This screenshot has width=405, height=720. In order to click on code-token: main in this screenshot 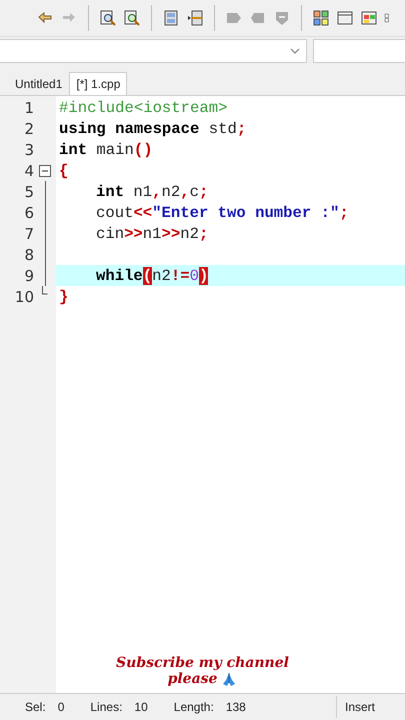, I will do `click(114, 149)`.